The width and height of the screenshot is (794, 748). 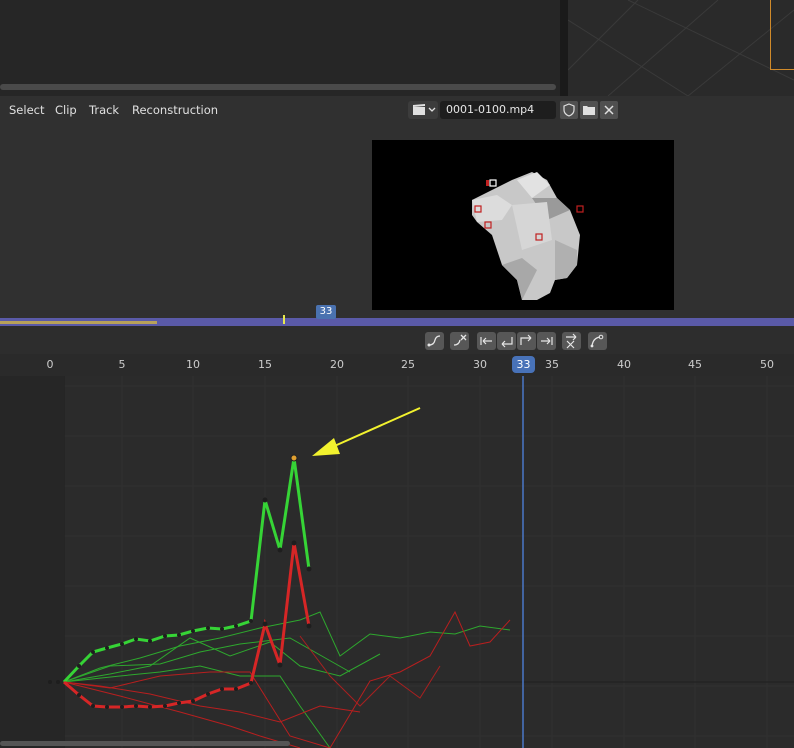 What do you see at coordinates (767, 364) in the screenshot?
I see `ruler-tick: 50` at bounding box center [767, 364].